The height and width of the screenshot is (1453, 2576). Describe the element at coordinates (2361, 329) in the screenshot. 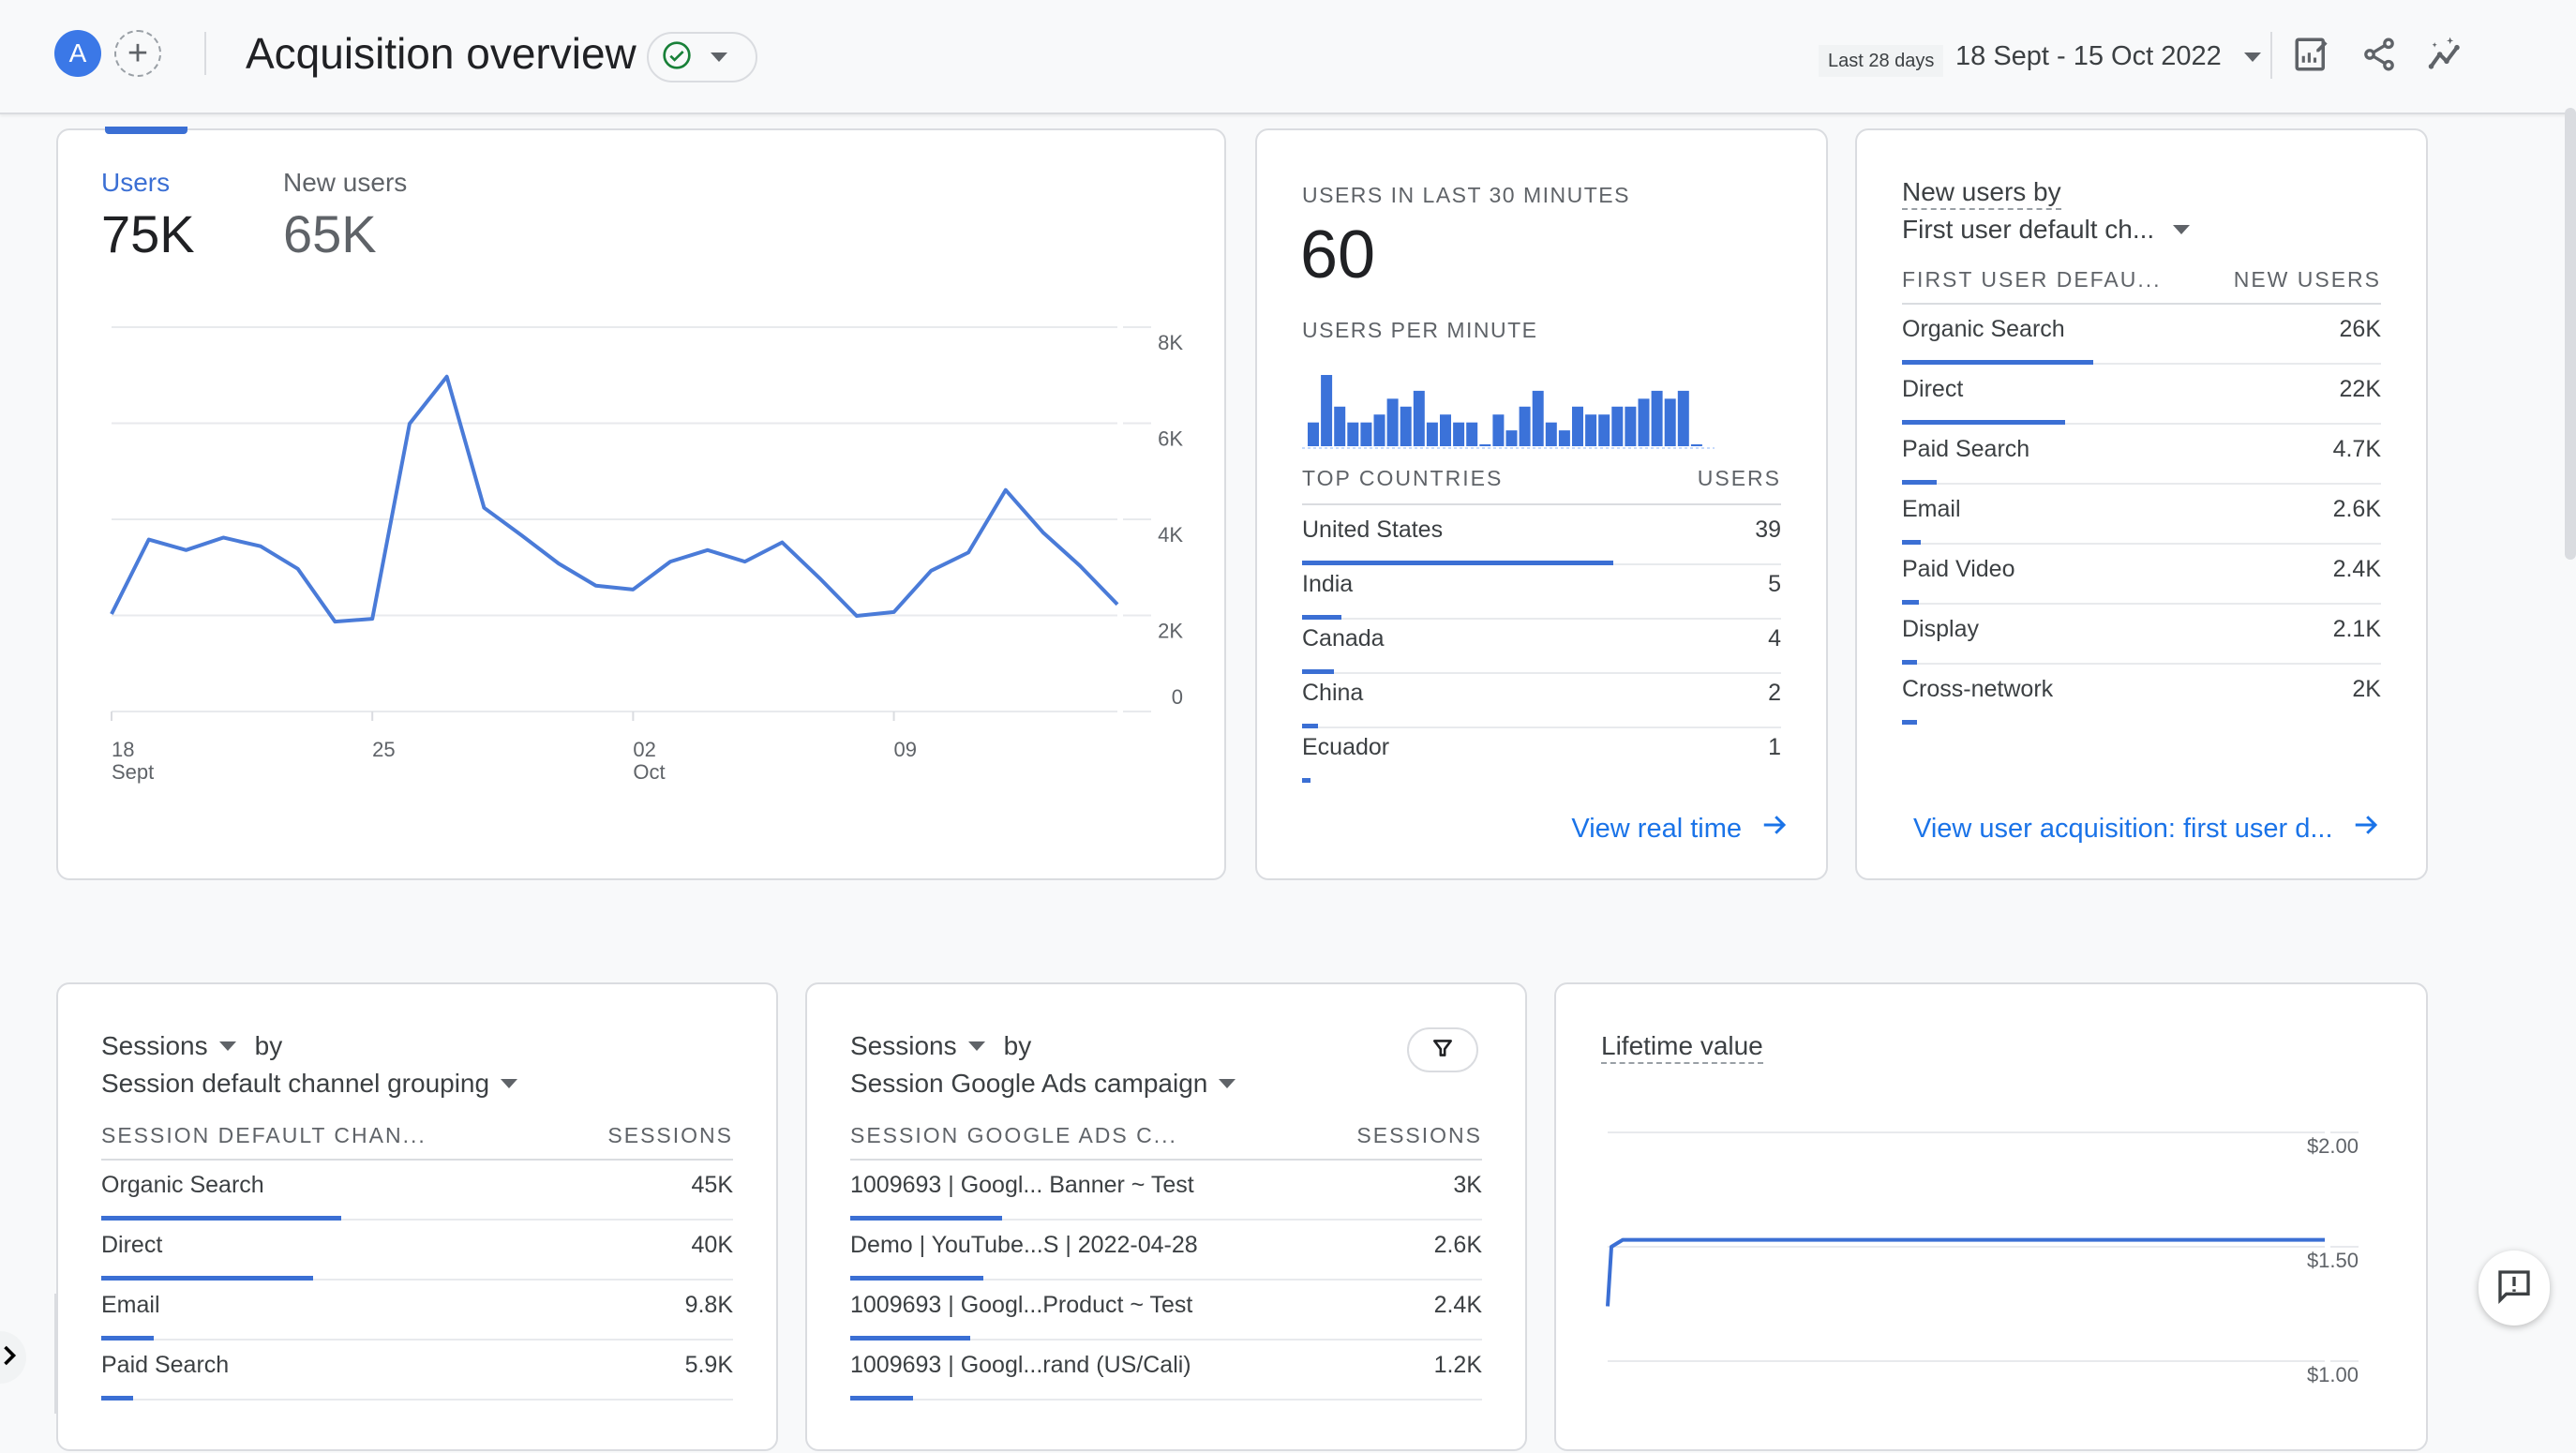

I see `row-value: 26K` at that location.